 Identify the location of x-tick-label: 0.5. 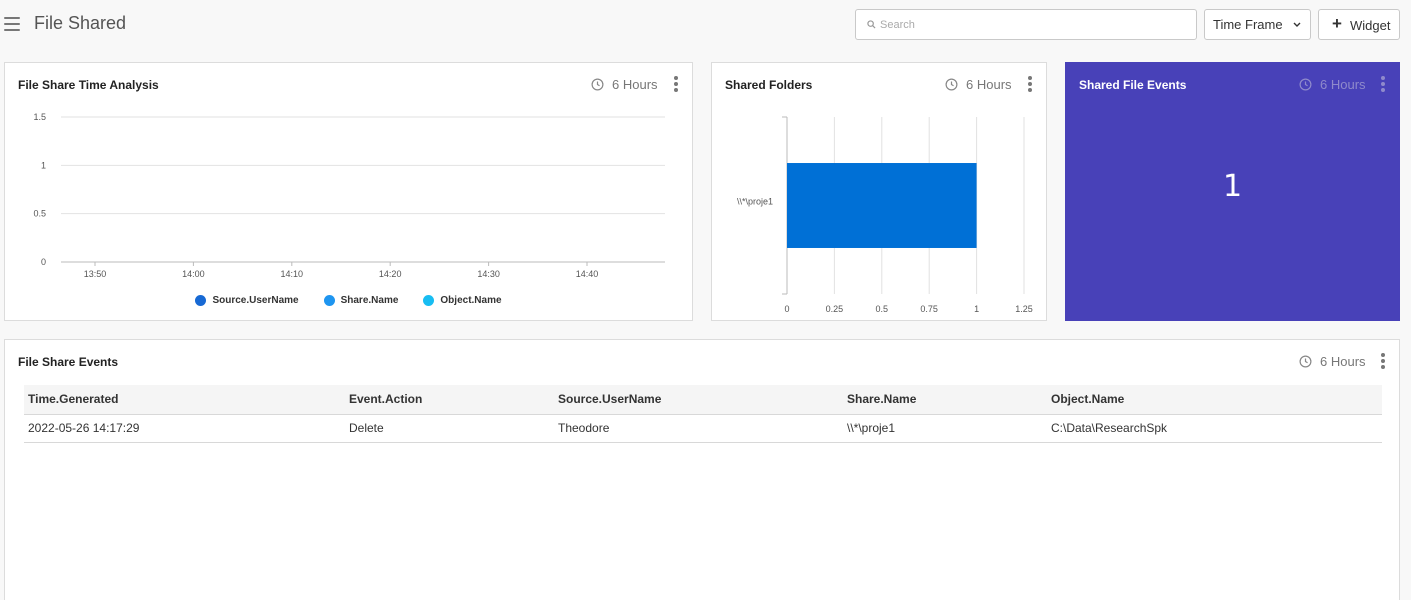
(882, 309).